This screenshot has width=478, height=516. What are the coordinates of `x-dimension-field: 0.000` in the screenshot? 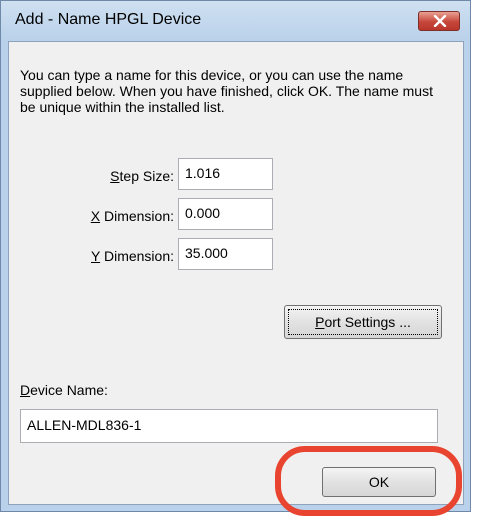 It's located at (225, 214).